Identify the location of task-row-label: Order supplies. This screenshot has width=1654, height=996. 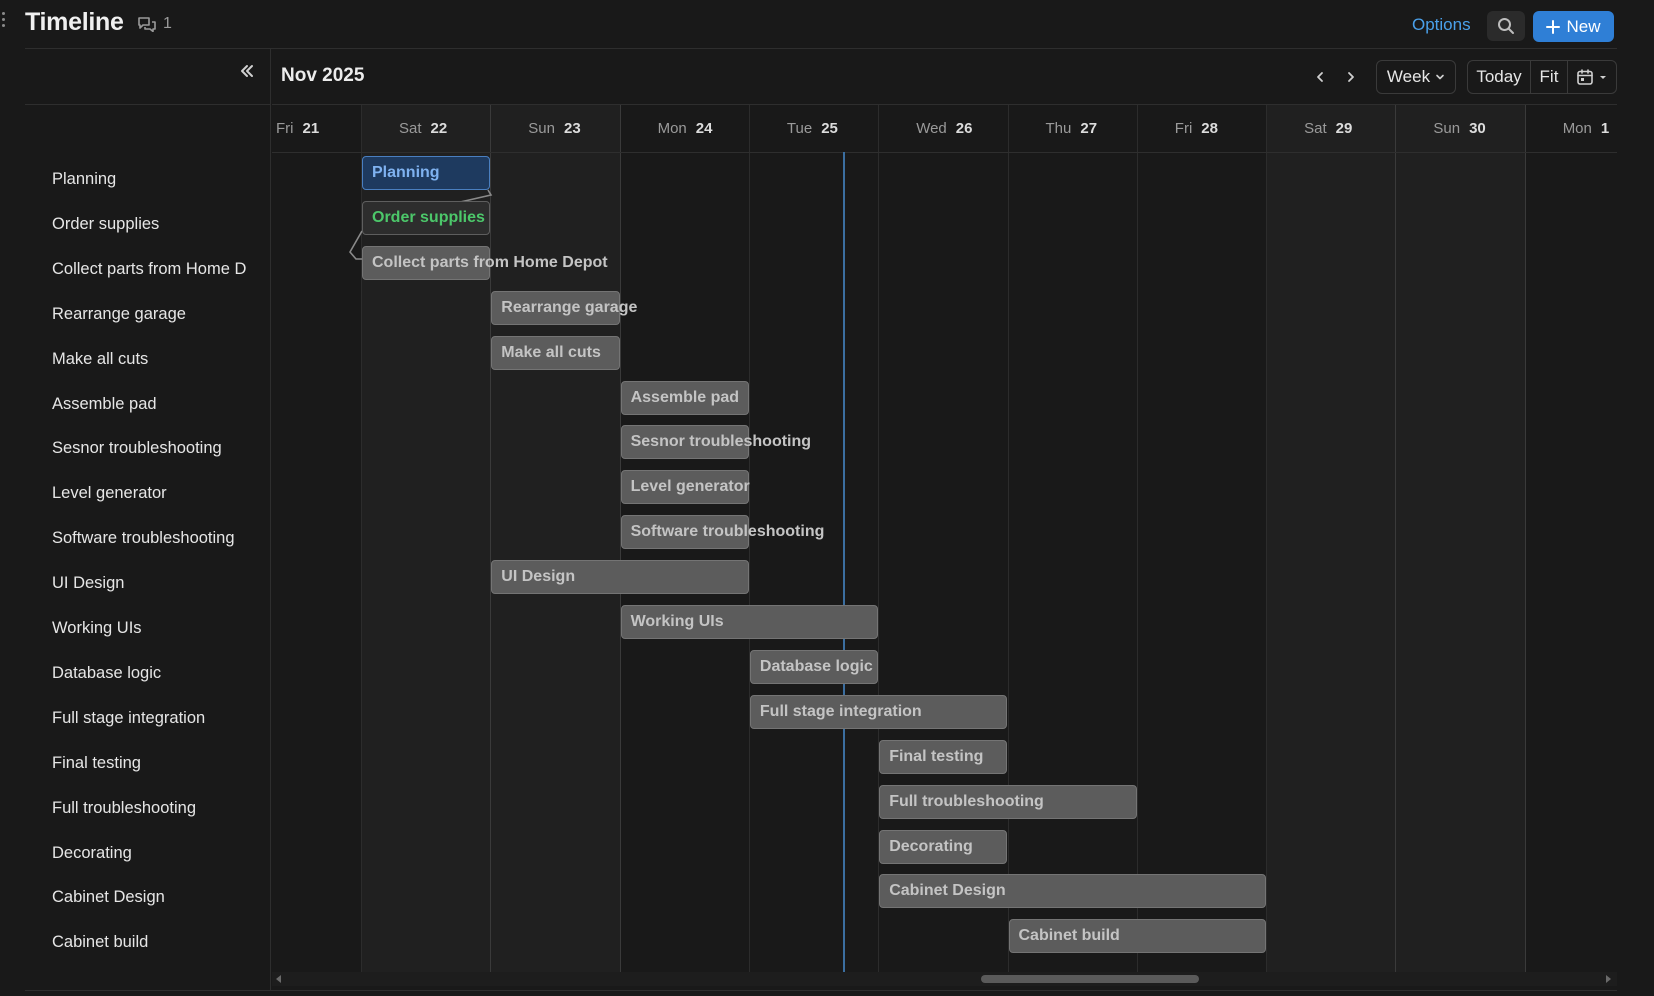
(154, 224).